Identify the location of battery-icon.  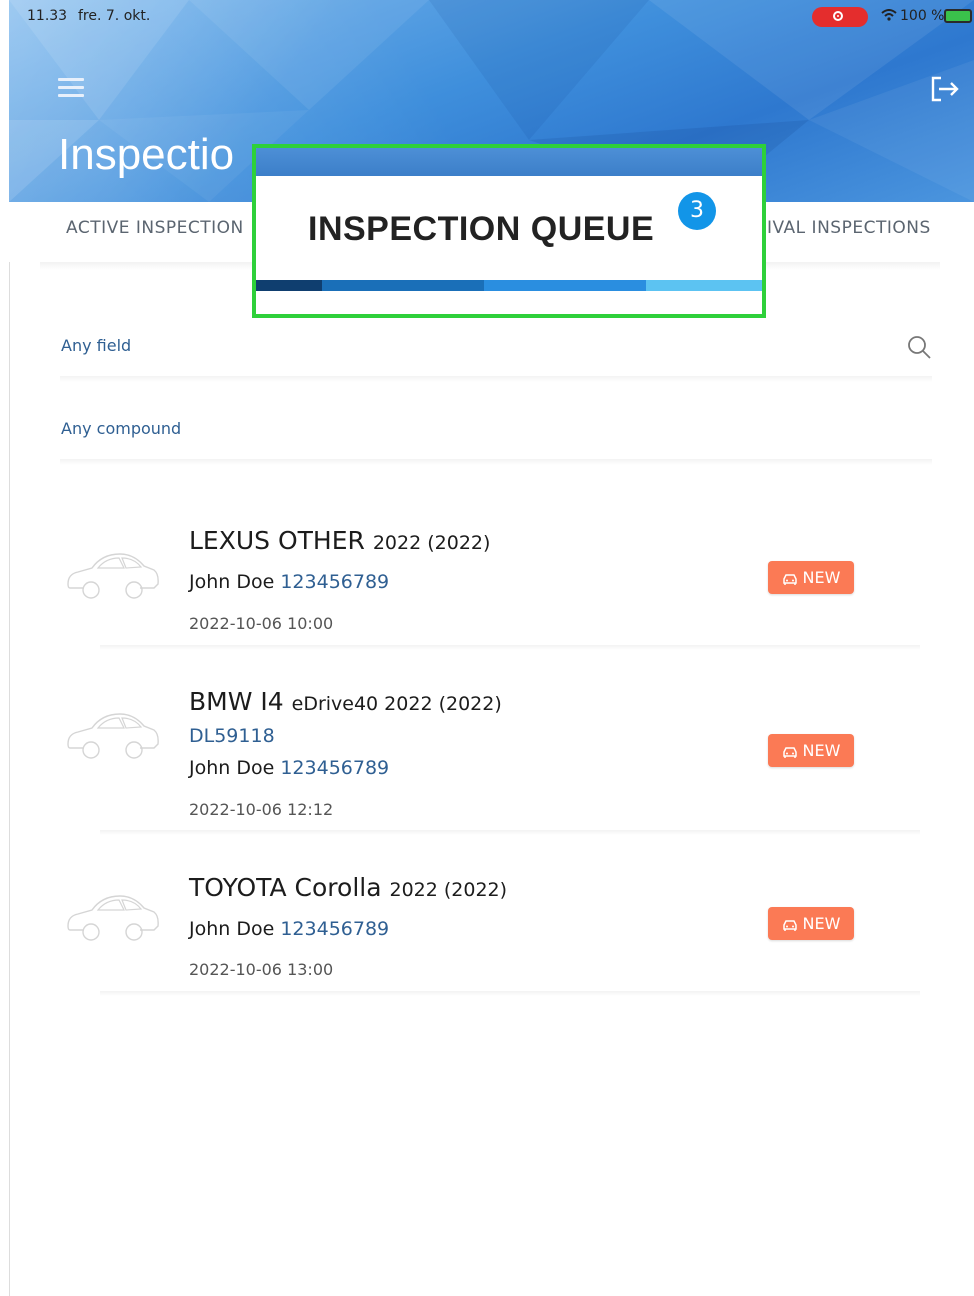
(958, 16).